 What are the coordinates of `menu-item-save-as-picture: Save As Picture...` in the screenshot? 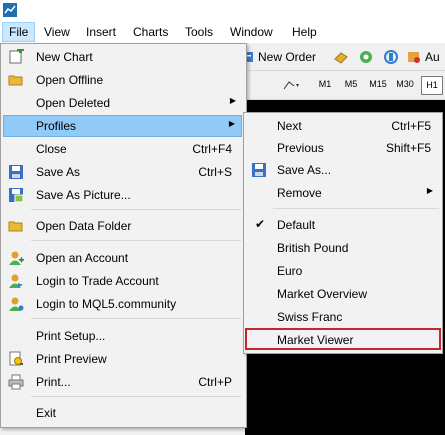 It's located at (122, 195).